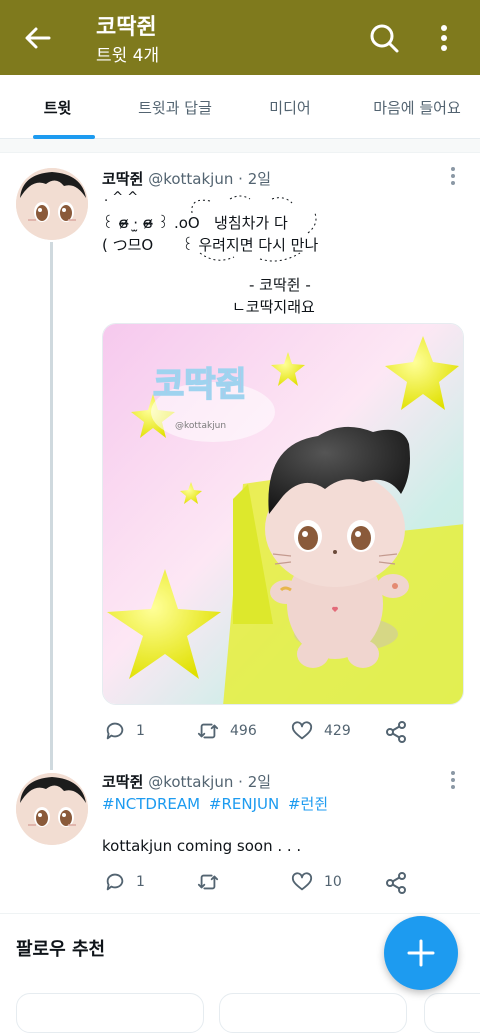 This screenshot has width=480, height=1033. What do you see at coordinates (240, 37) in the screenshot?
I see `profile-header-bar: 코딱쥔 트윗 4개` at bounding box center [240, 37].